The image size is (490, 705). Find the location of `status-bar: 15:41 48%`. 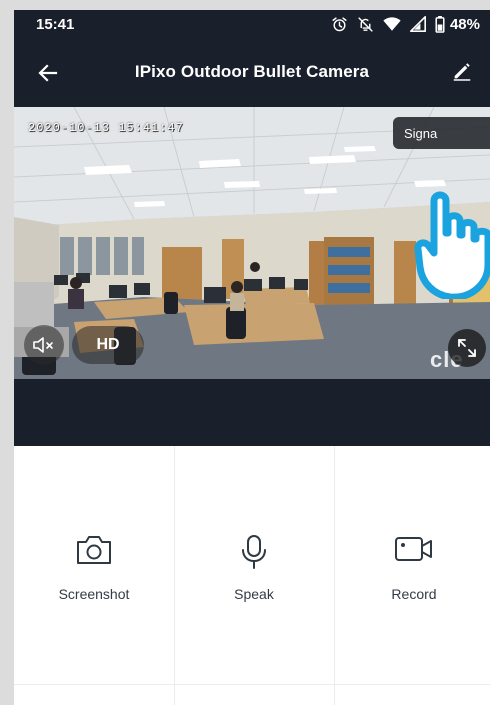

status-bar: 15:41 48% is located at coordinates (252, 24).